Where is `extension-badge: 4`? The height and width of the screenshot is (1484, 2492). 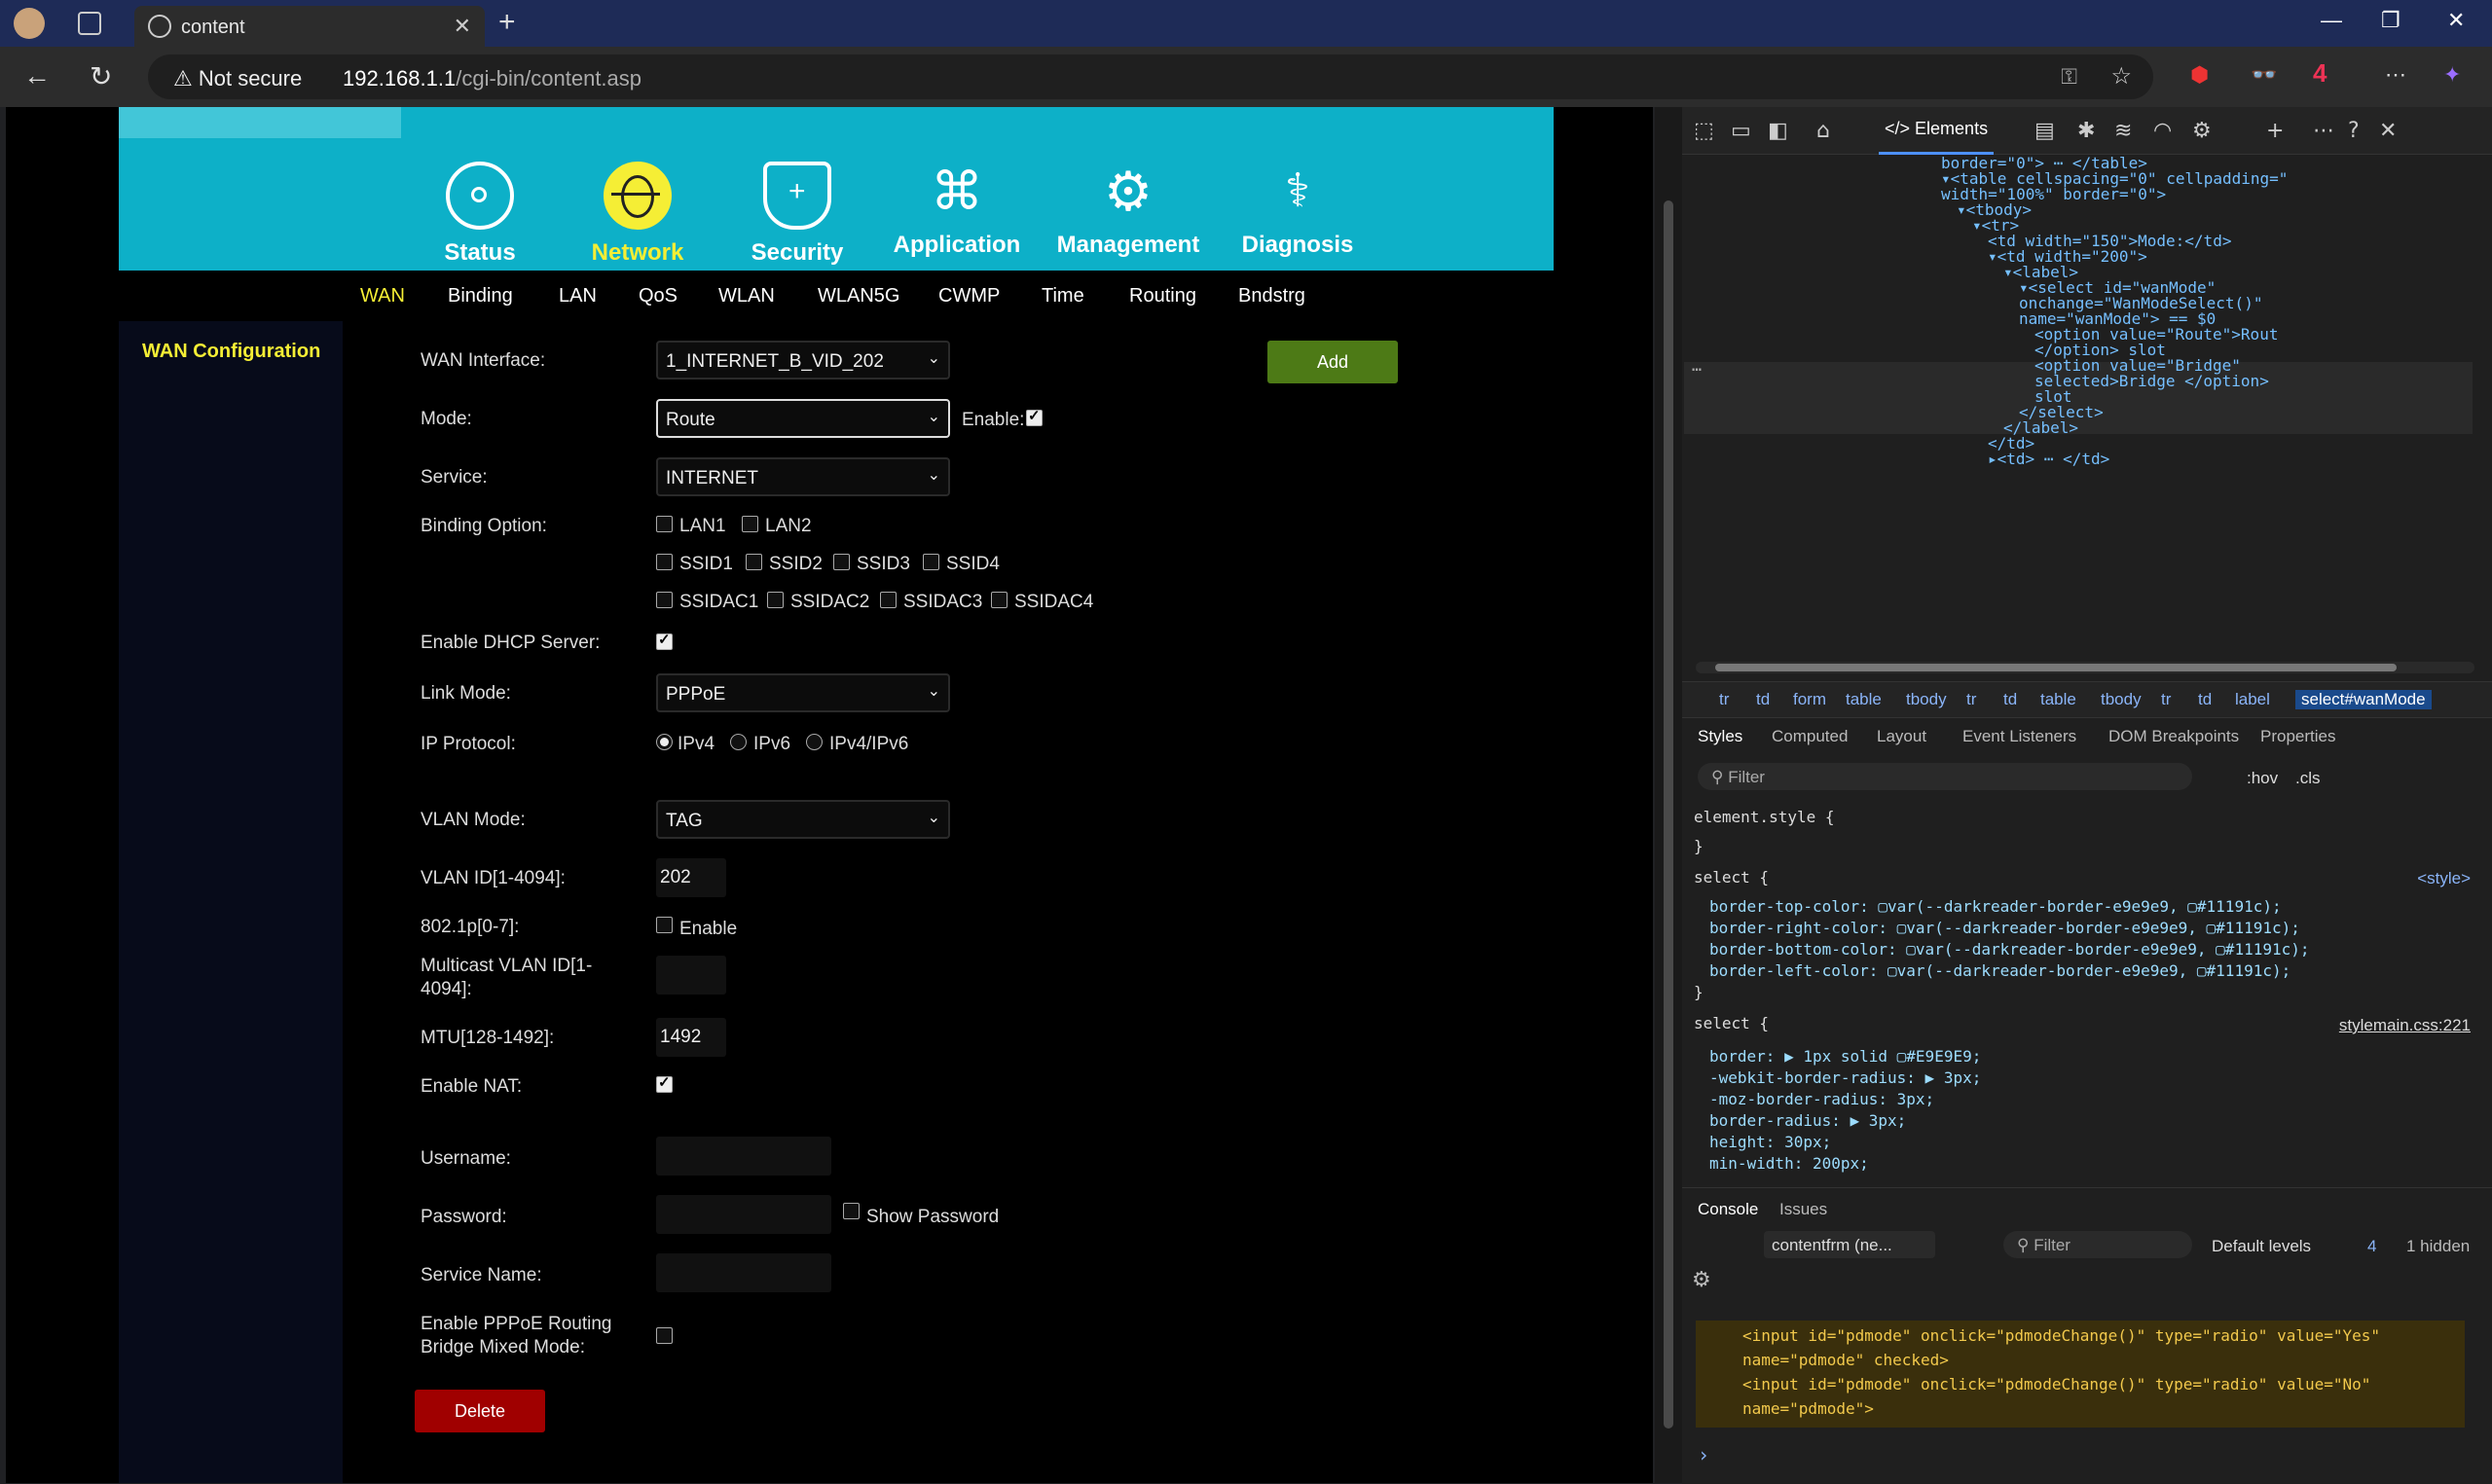
extension-badge: 4 is located at coordinates (2320, 74).